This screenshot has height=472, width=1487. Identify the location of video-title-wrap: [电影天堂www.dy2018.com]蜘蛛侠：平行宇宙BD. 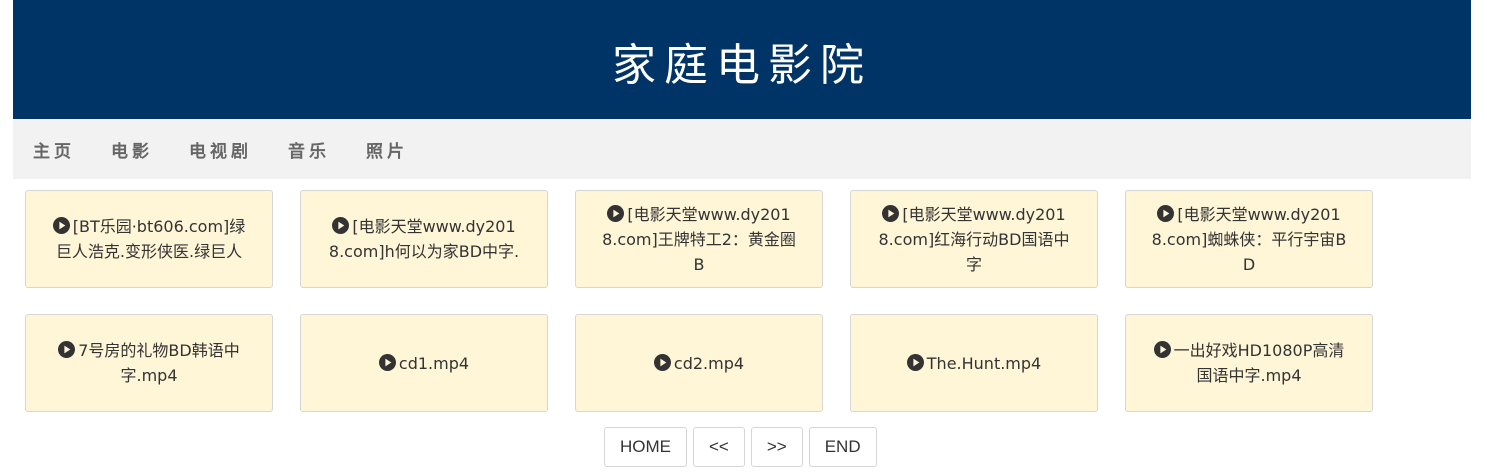
(1249, 239).